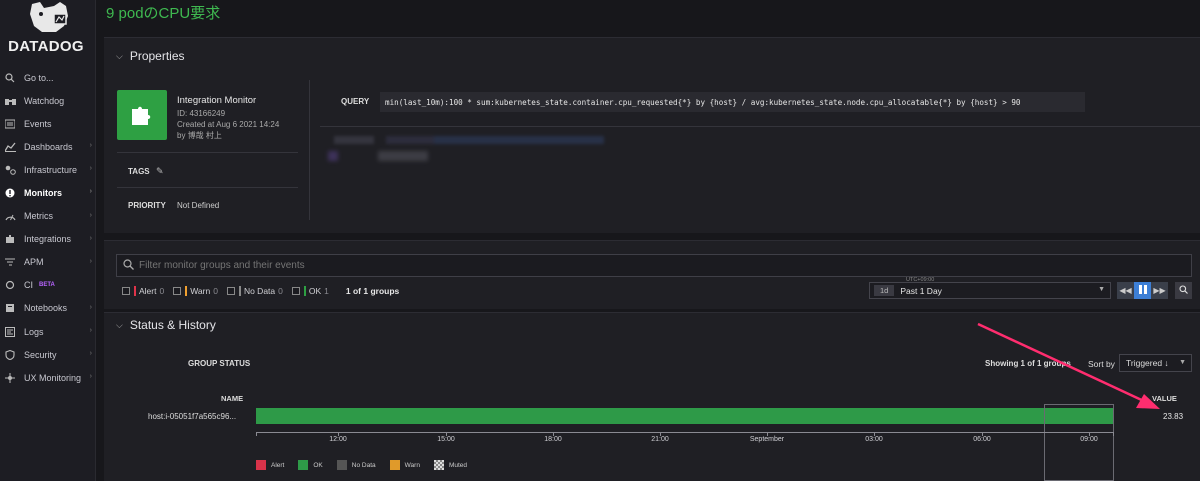 This screenshot has height=481, width=1200. What do you see at coordinates (40, 354) in the screenshot?
I see `nav-label: Security` at bounding box center [40, 354].